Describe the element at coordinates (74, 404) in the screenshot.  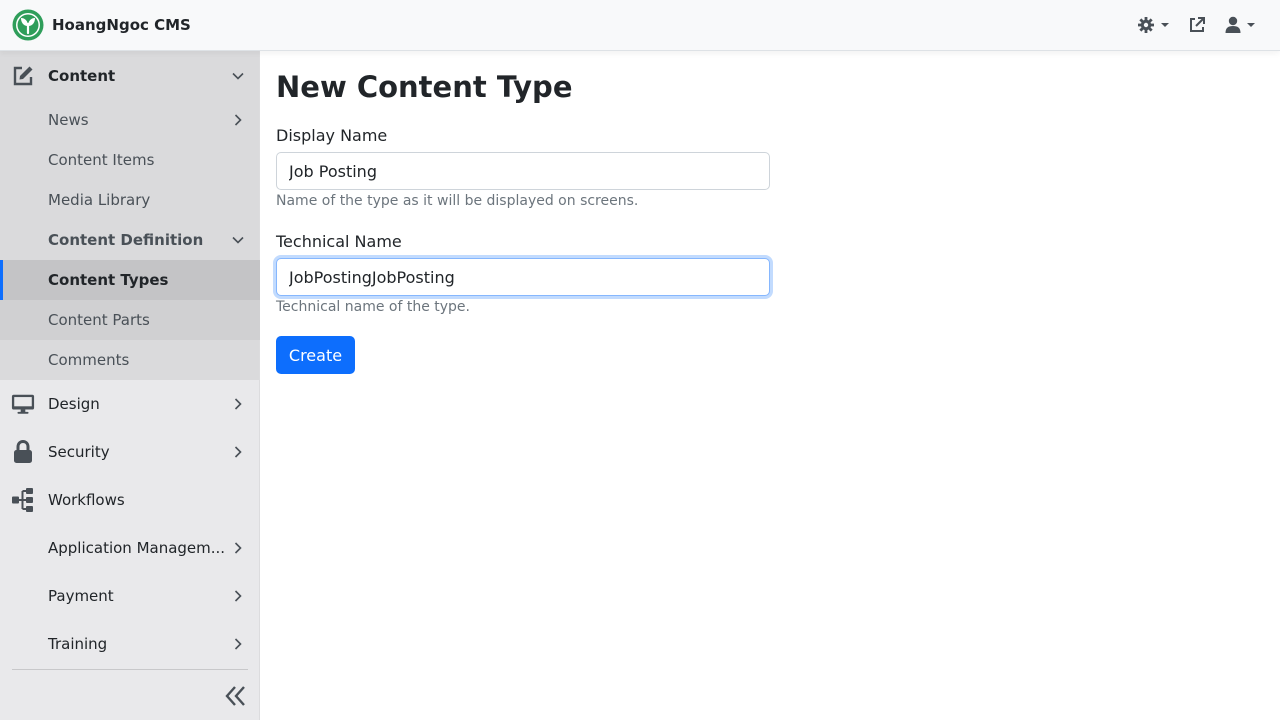
I see `sidebar-item-label: Design` at that location.